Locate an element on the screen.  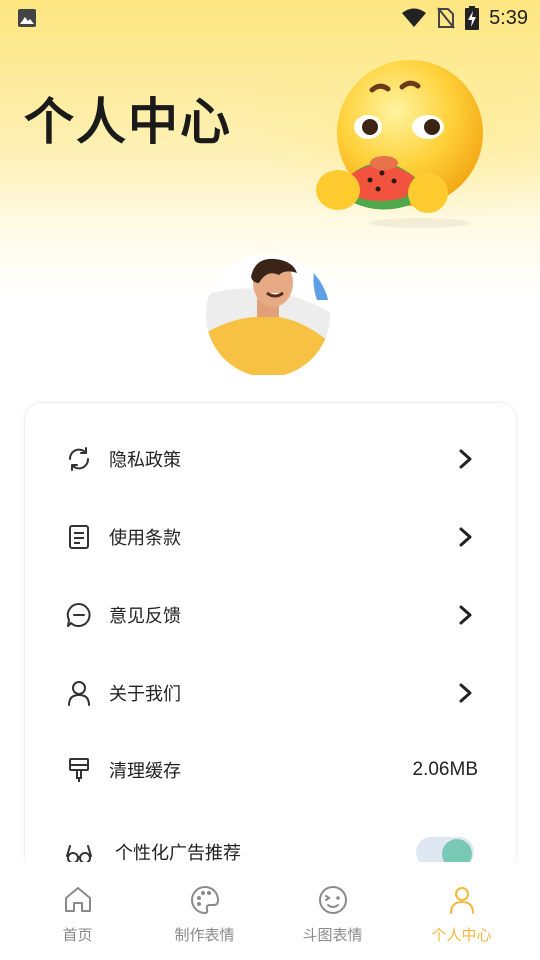
tab-personal-center: 个人中心 is located at coordinates (461, 911).